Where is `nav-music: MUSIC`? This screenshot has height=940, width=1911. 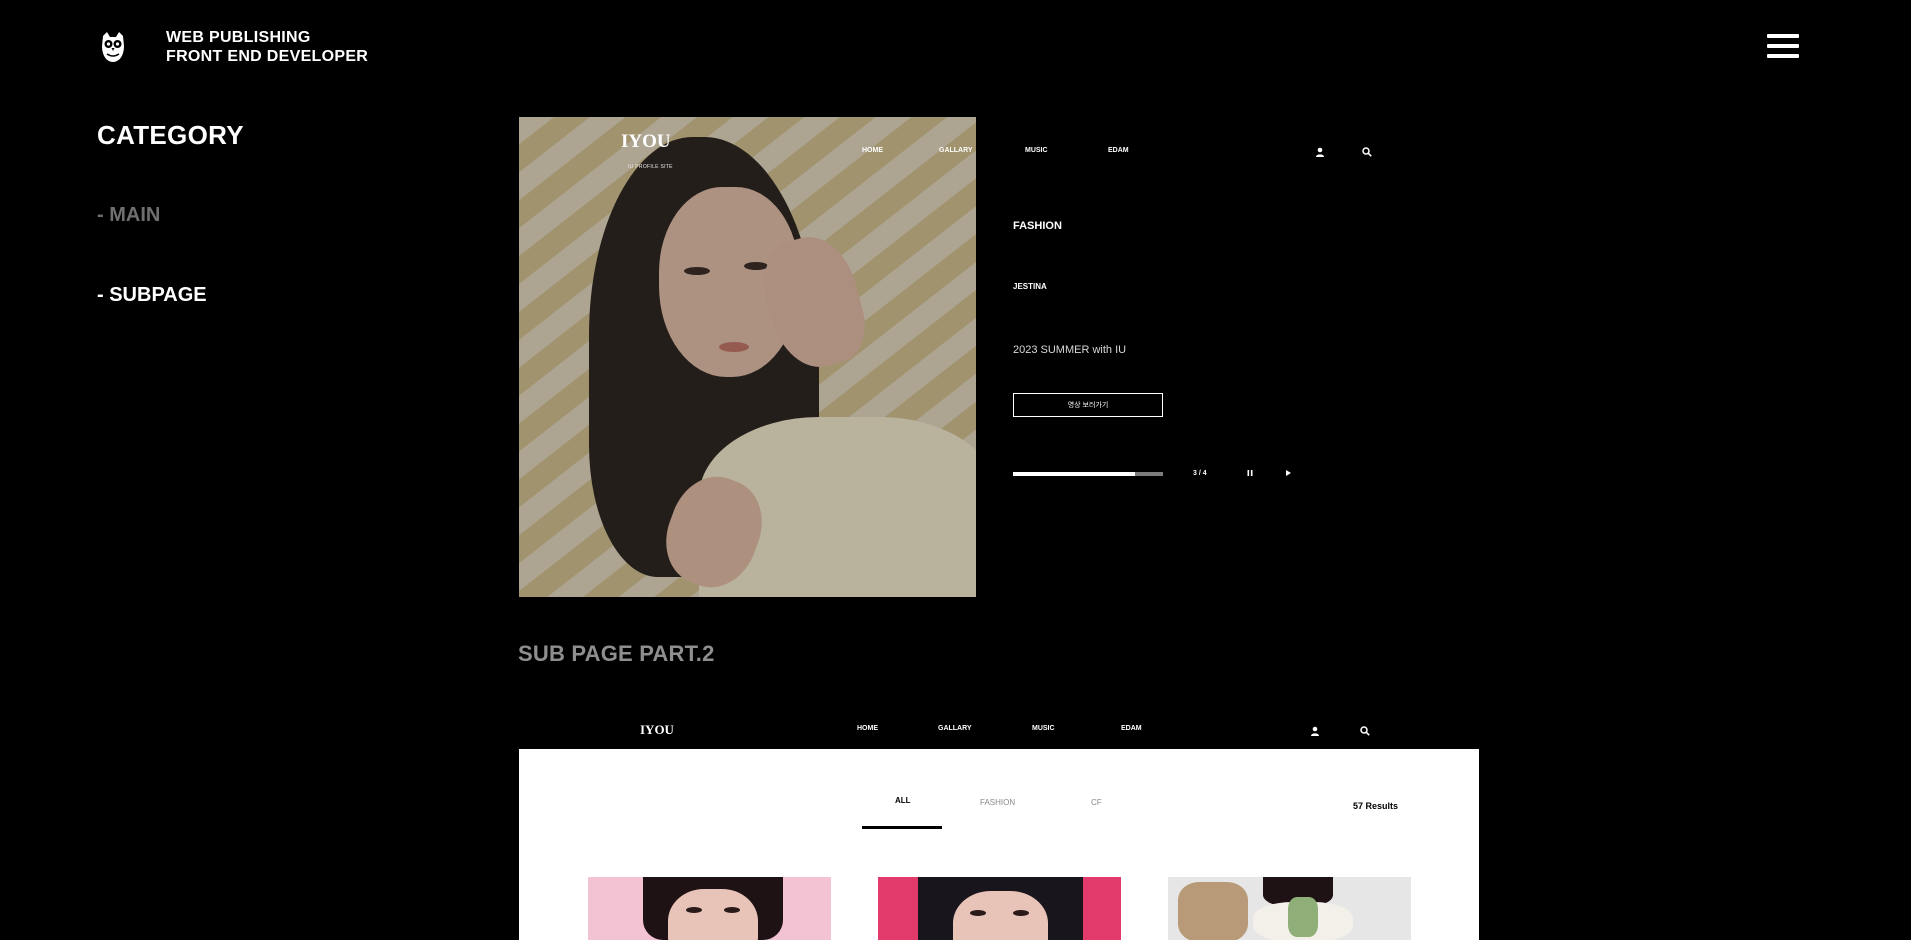 nav-music: MUSIC is located at coordinates (1036, 150).